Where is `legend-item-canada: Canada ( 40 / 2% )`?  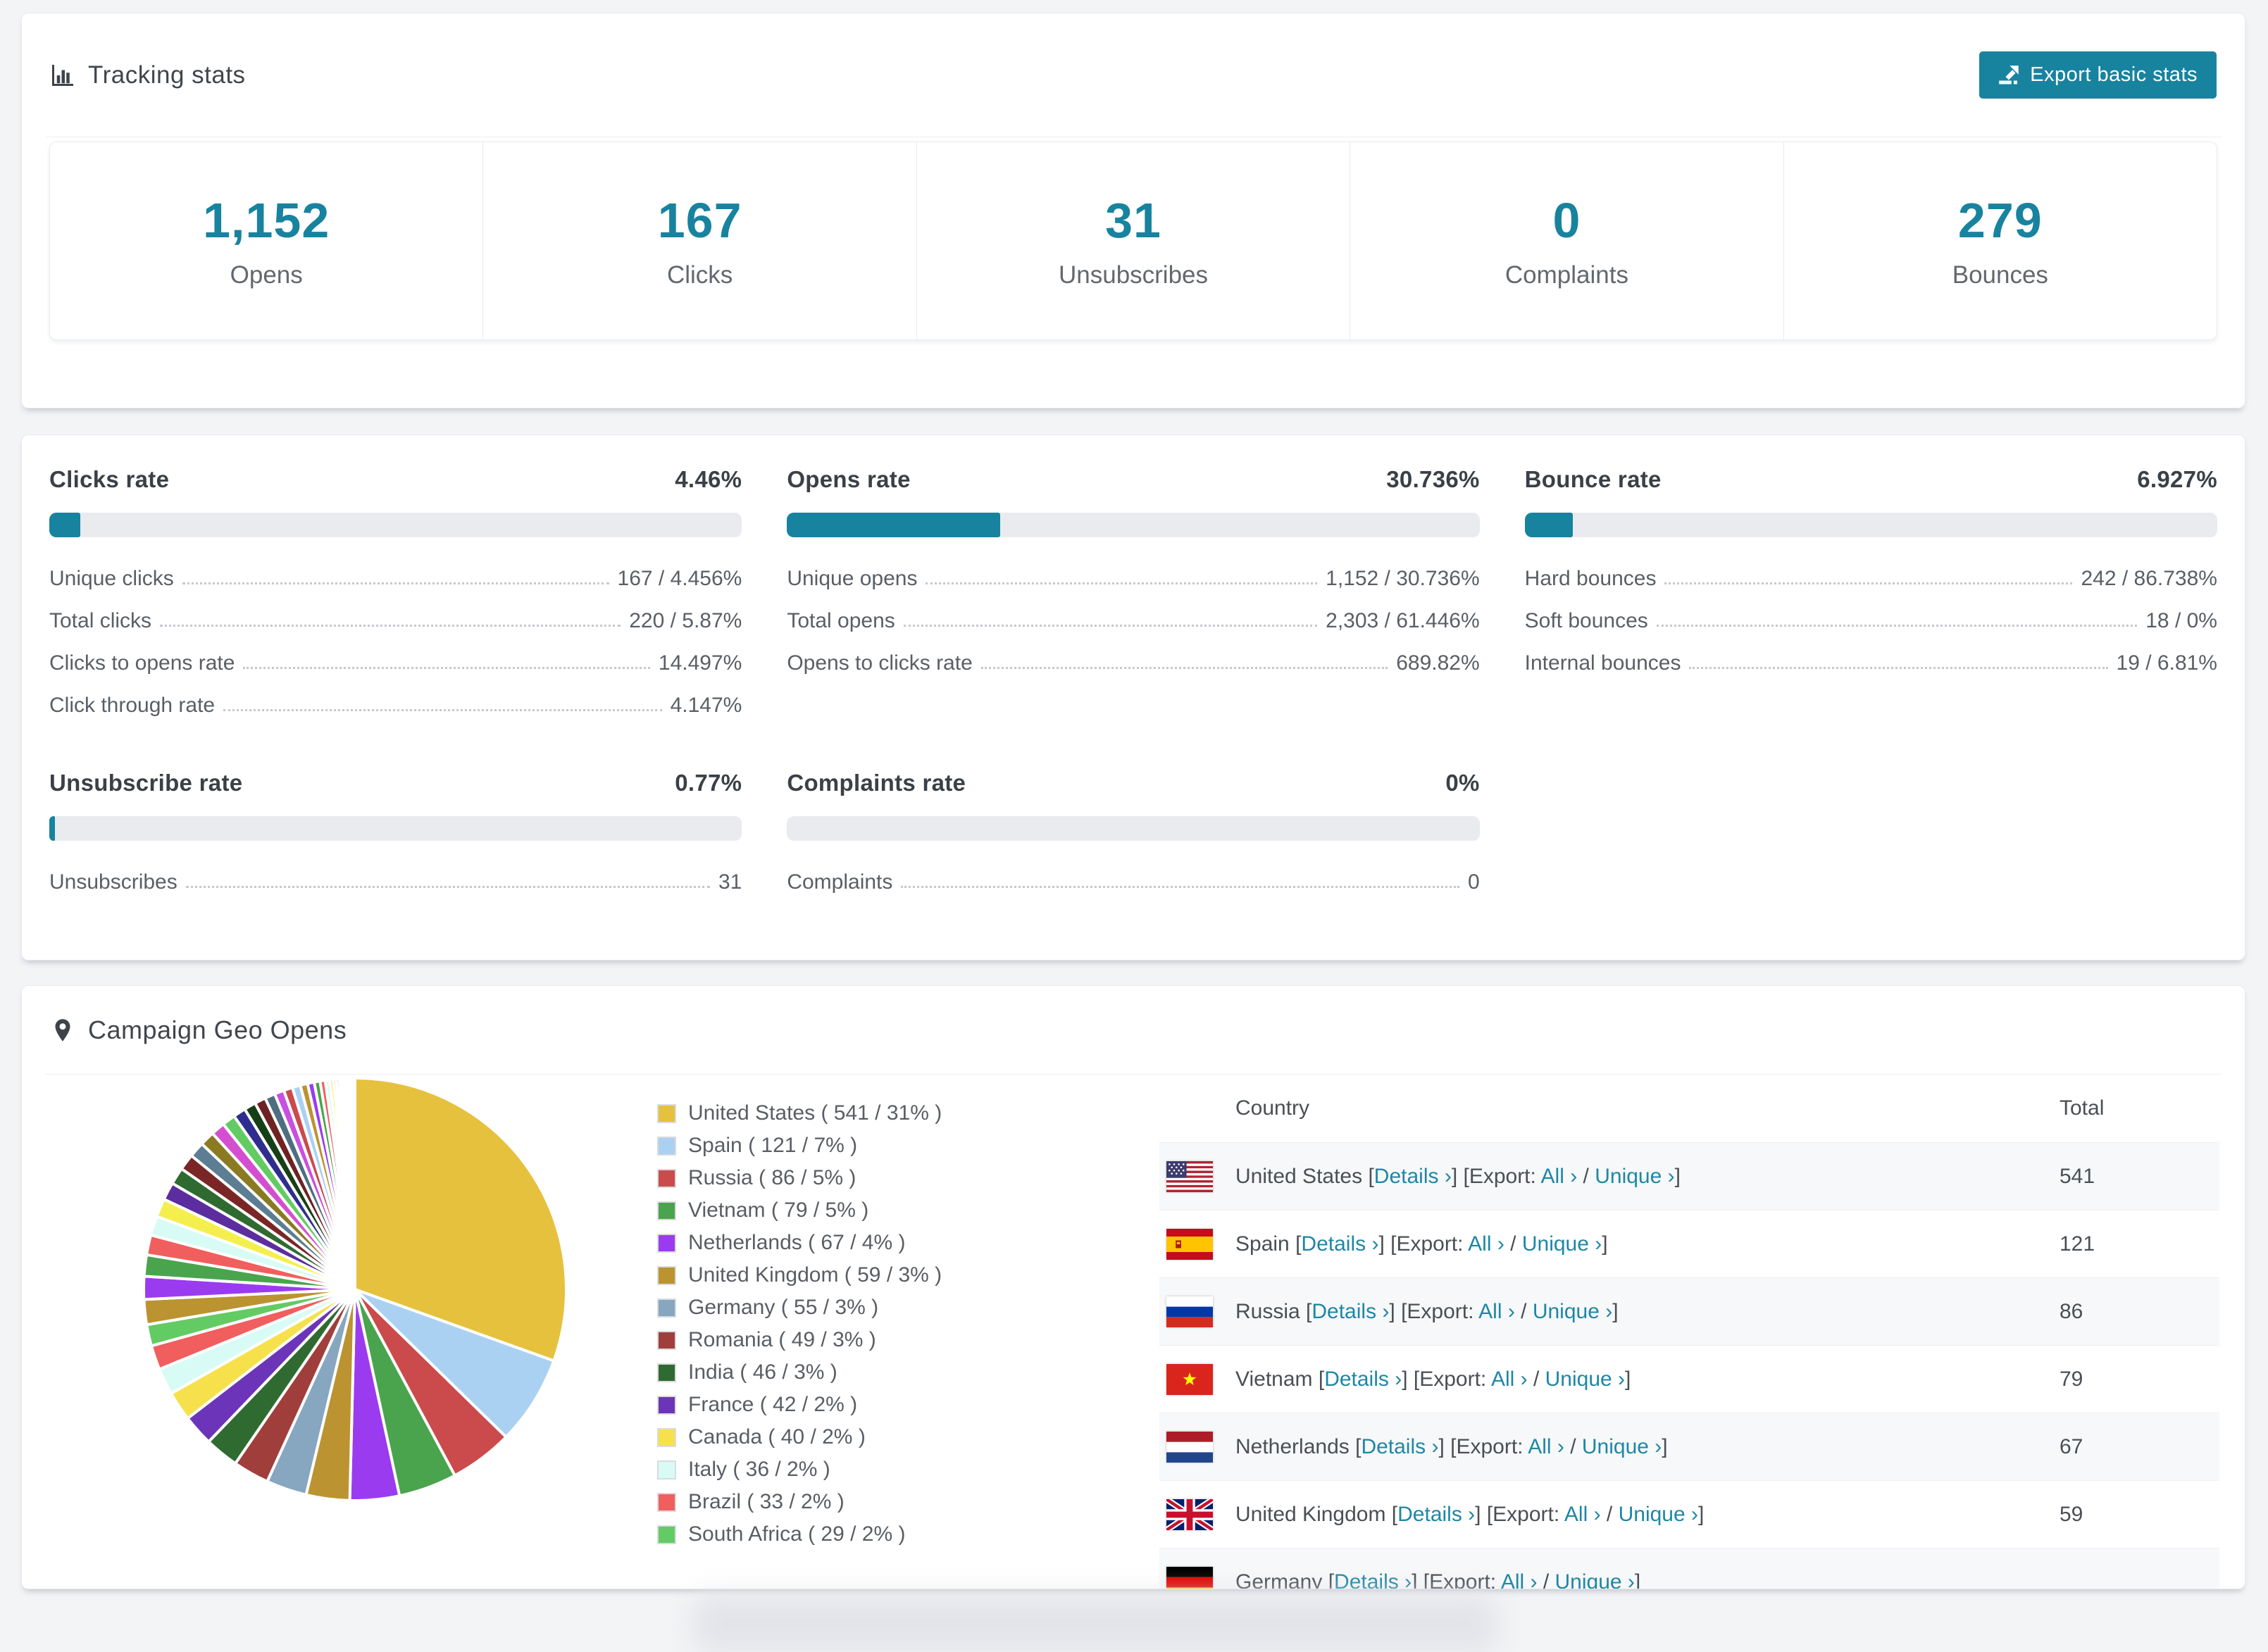 legend-item-canada: Canada ( 40 / 2% ) is located at coordinates (800, 1437).